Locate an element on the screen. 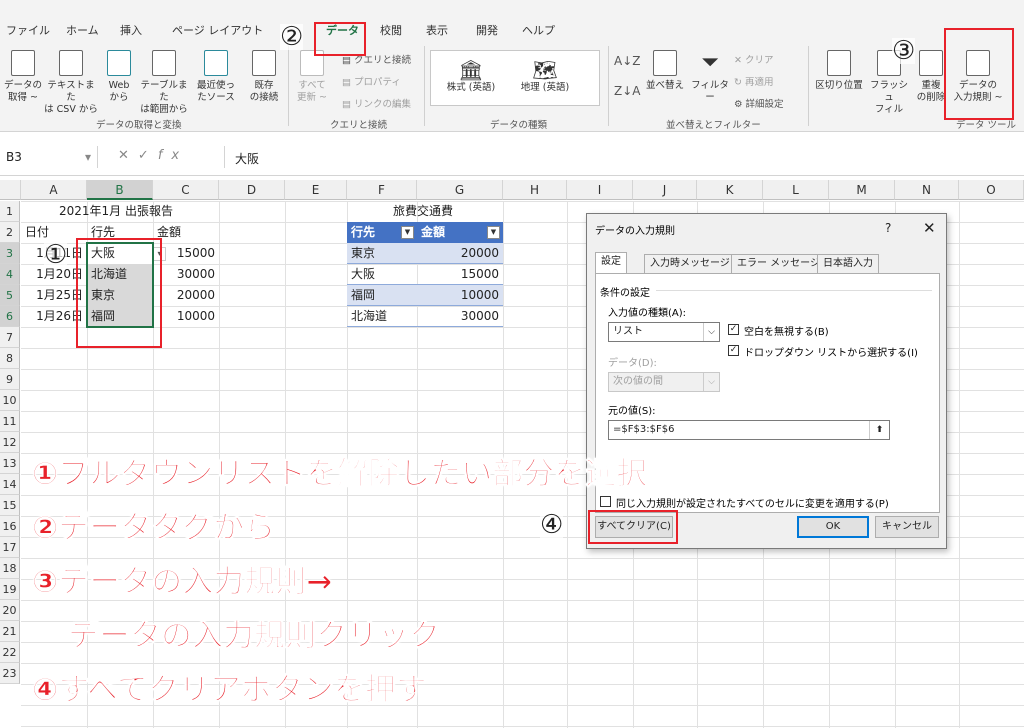 Image resolution: width=1024 pixels, height=728 pixels. row-header: 9 is located at coordinates (10, 379).